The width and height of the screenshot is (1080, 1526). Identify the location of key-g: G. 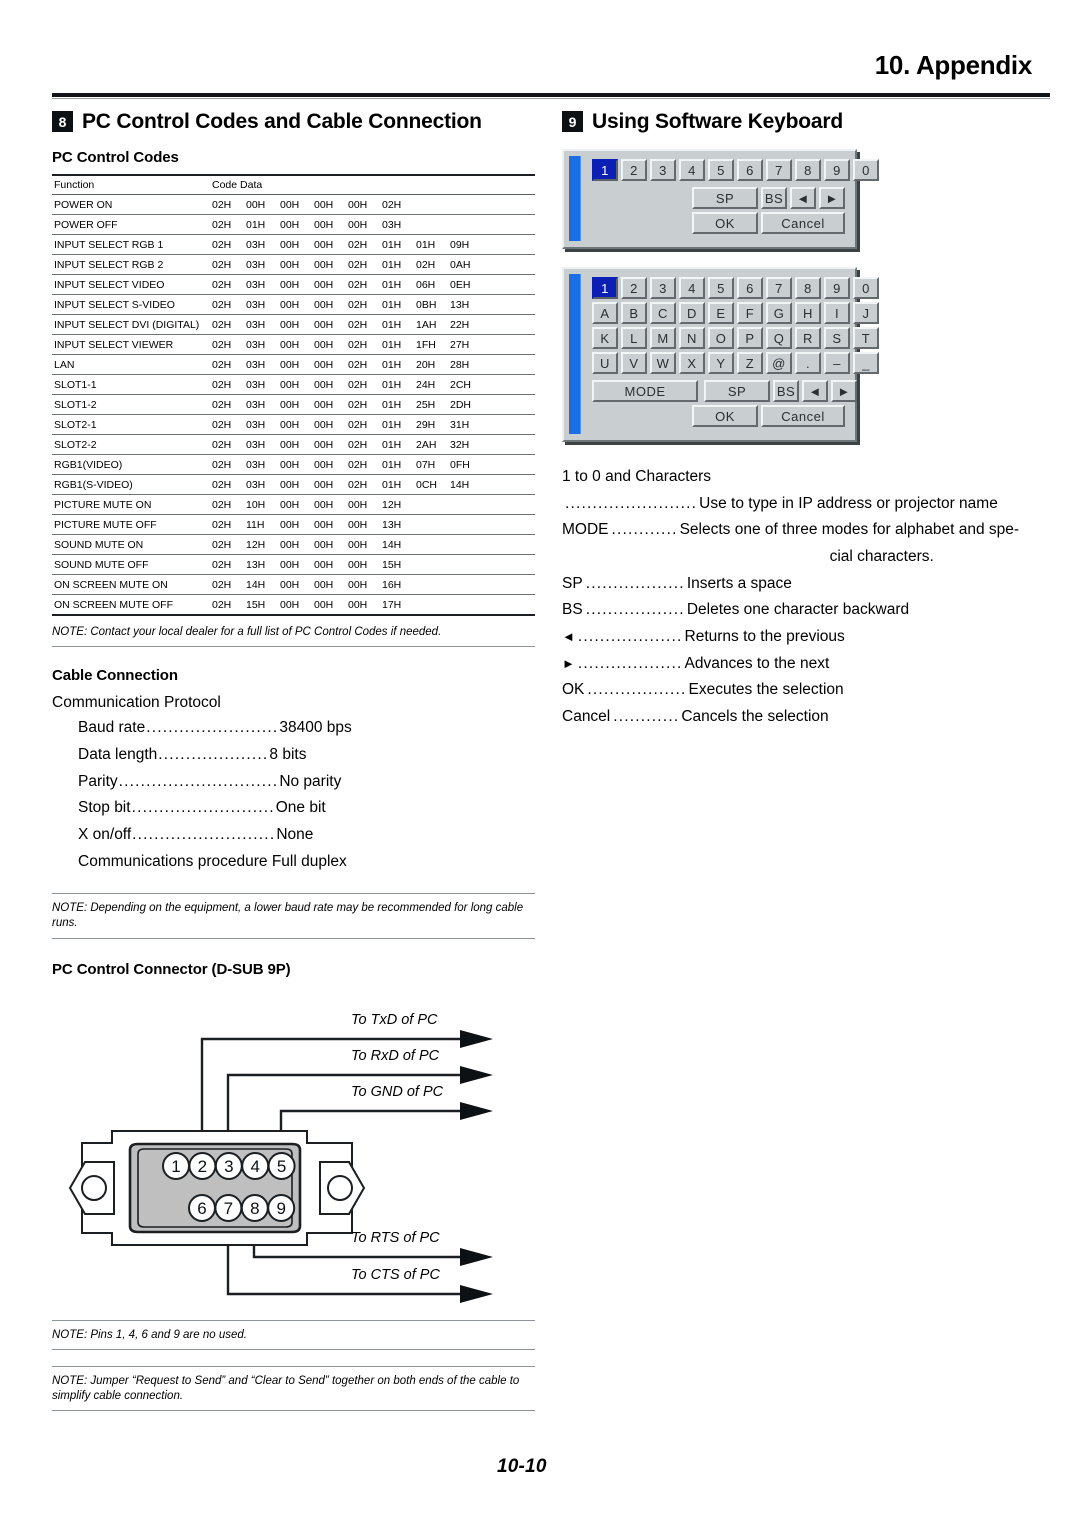
(779, 313).